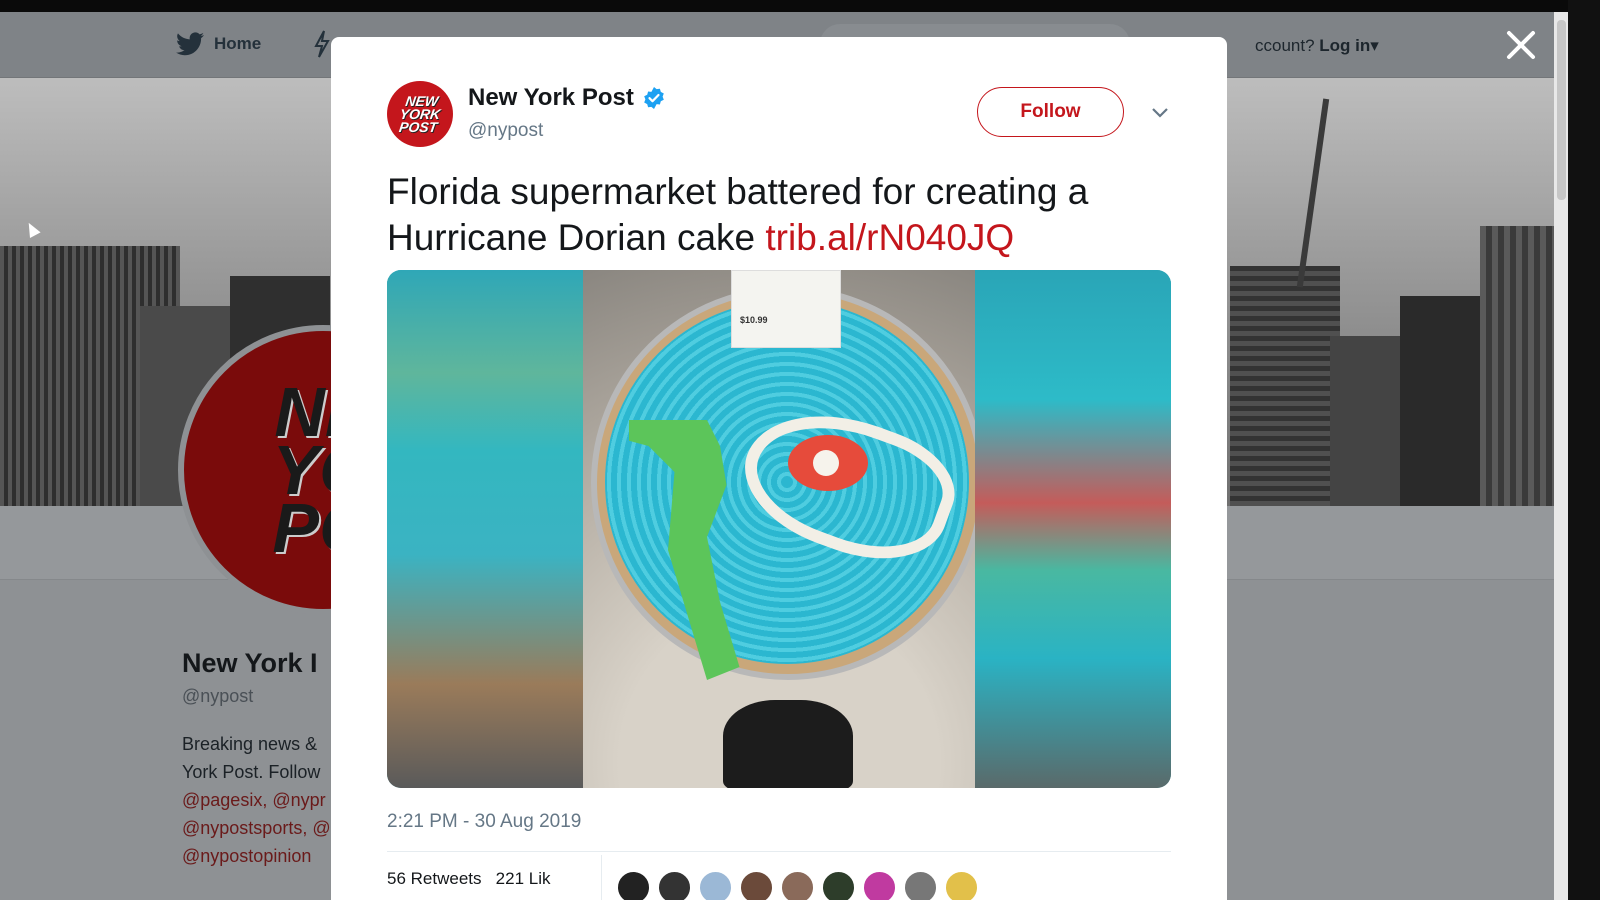  I want to click on twitter-bird-icon, so click(190, 44).